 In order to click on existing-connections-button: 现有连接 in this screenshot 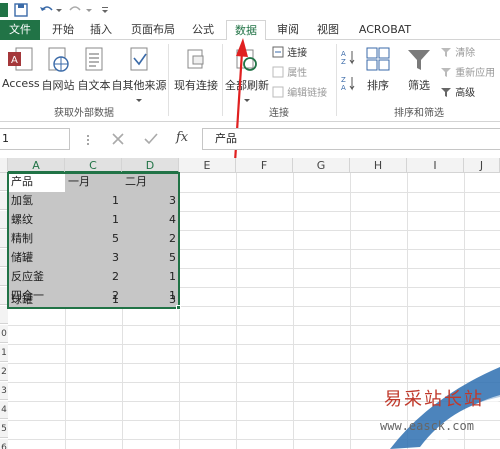, I will do `click(196, 73)`.